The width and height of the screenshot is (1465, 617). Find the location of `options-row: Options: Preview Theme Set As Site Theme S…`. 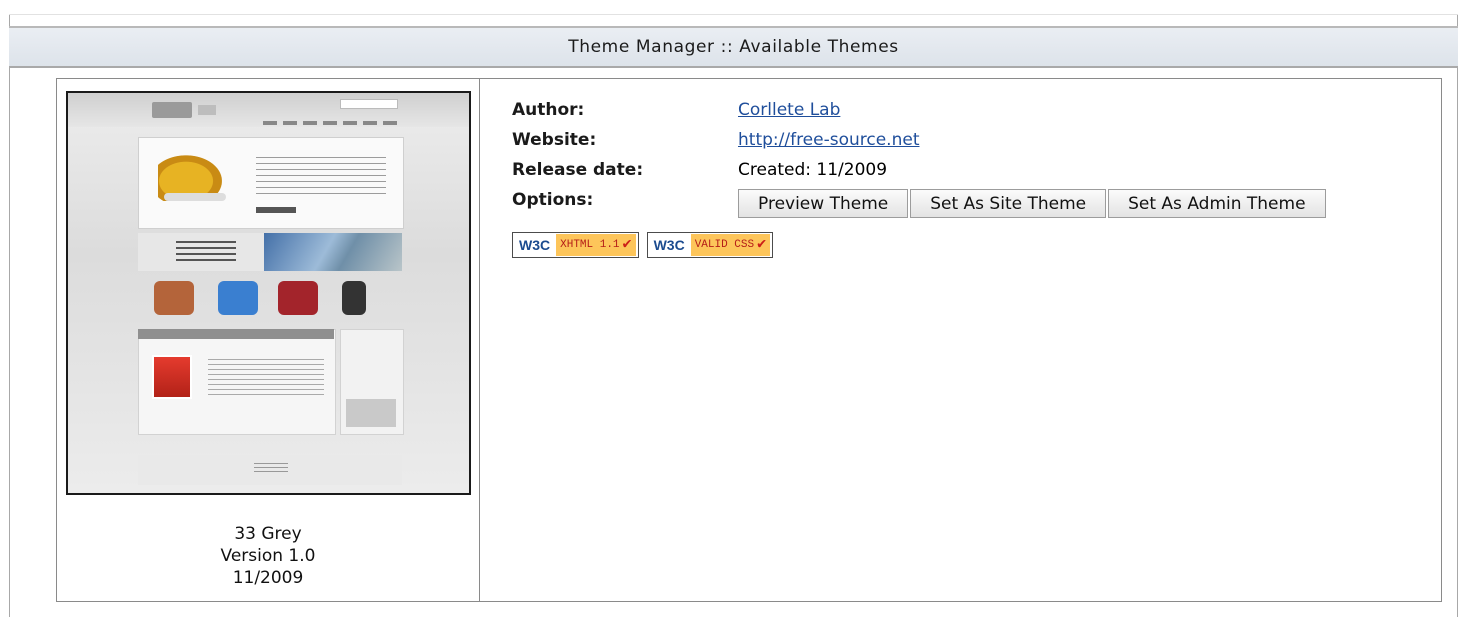

options-row: Options: Preview Theme Set As Site Theme S… is located at coordinates (920, 204).